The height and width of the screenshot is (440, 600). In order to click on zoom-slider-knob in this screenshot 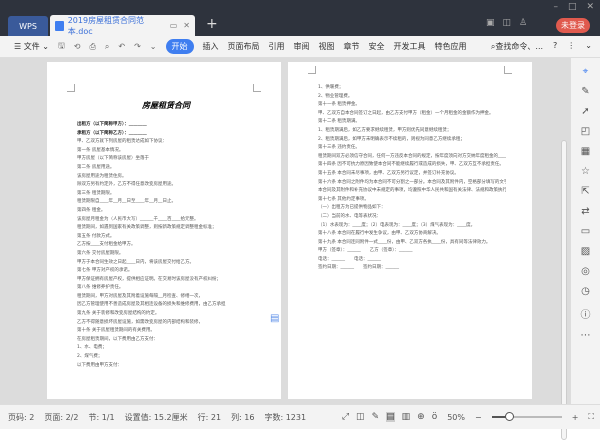, I will do `click(510, 416)`.